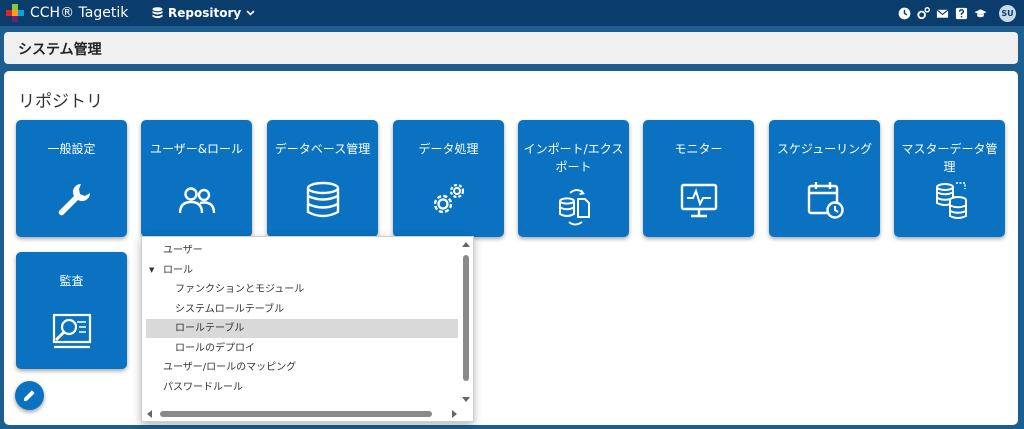 The height and width of the screenshot is (429, 1024). I want to click on tree-item-roles: ▼ ロール, so click(302, 270).